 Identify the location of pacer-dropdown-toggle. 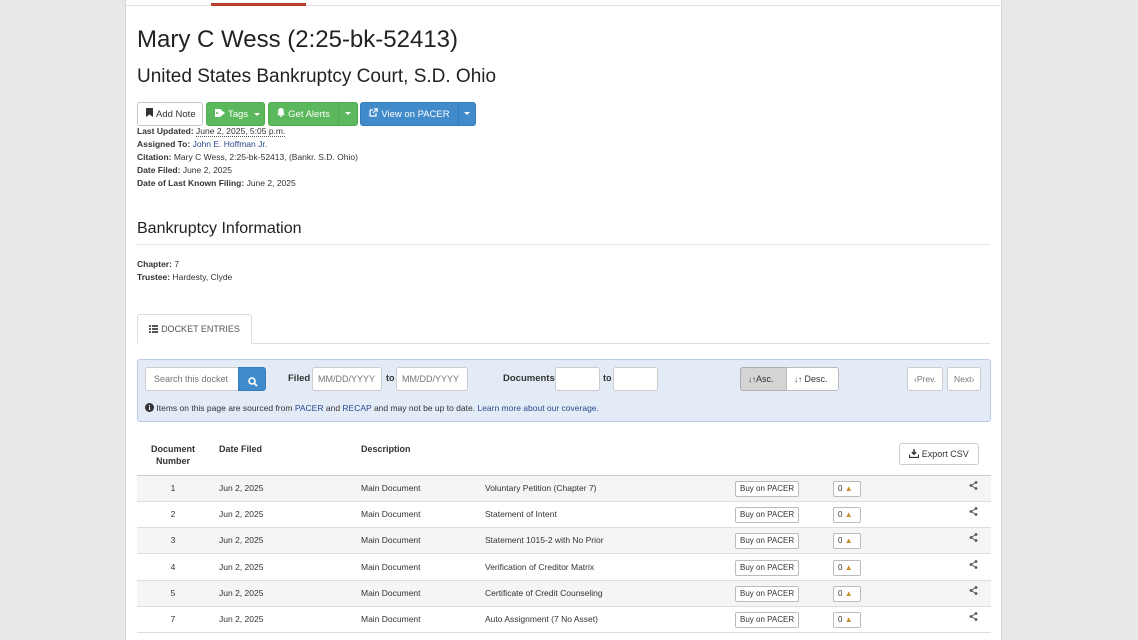
(467, 114).